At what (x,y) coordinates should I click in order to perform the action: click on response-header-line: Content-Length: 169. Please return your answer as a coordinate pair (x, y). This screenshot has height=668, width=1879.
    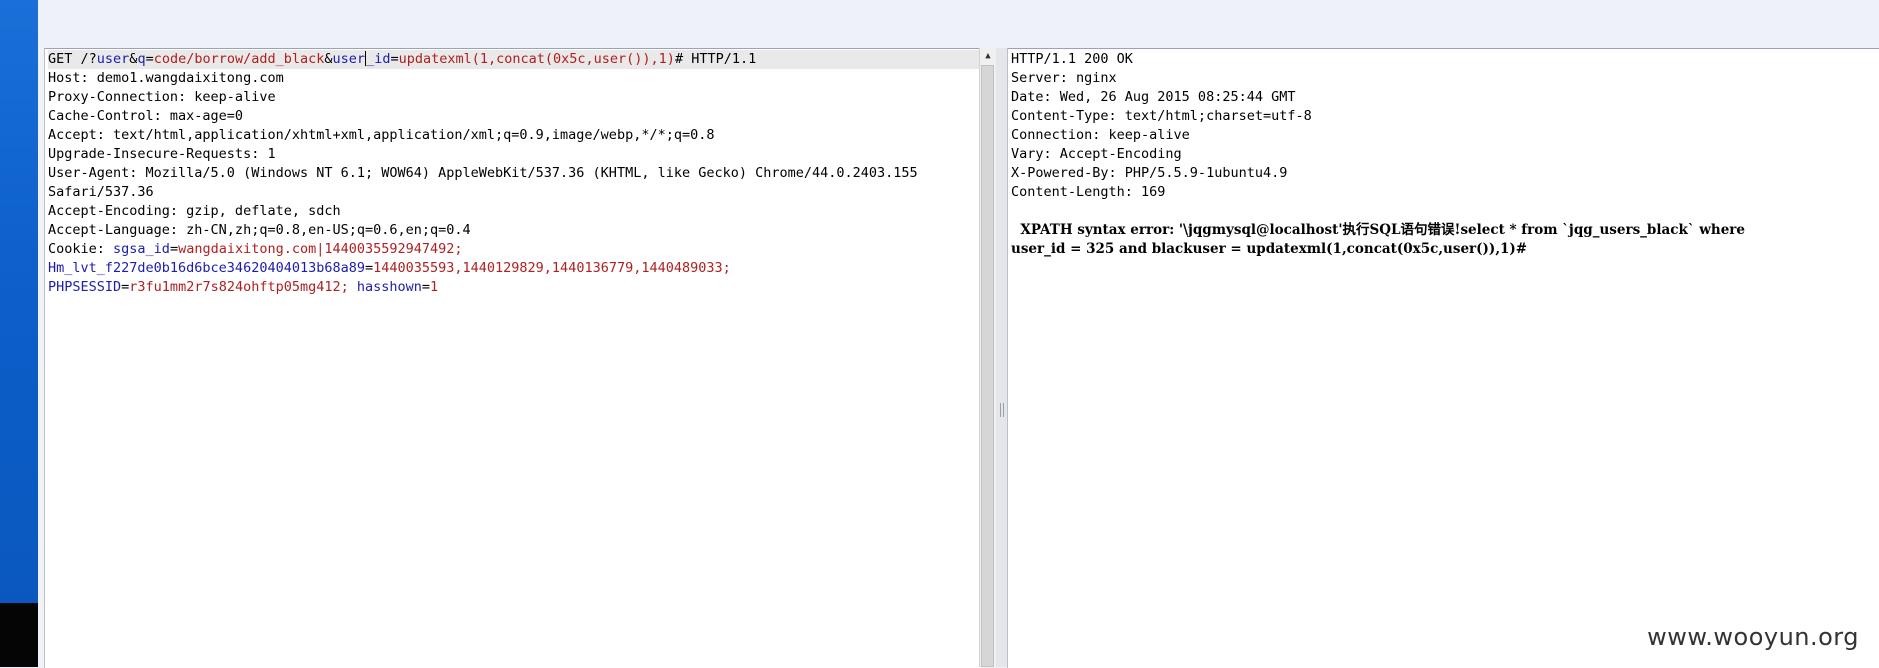
    Looking at the image, I should click on (1088, 192).